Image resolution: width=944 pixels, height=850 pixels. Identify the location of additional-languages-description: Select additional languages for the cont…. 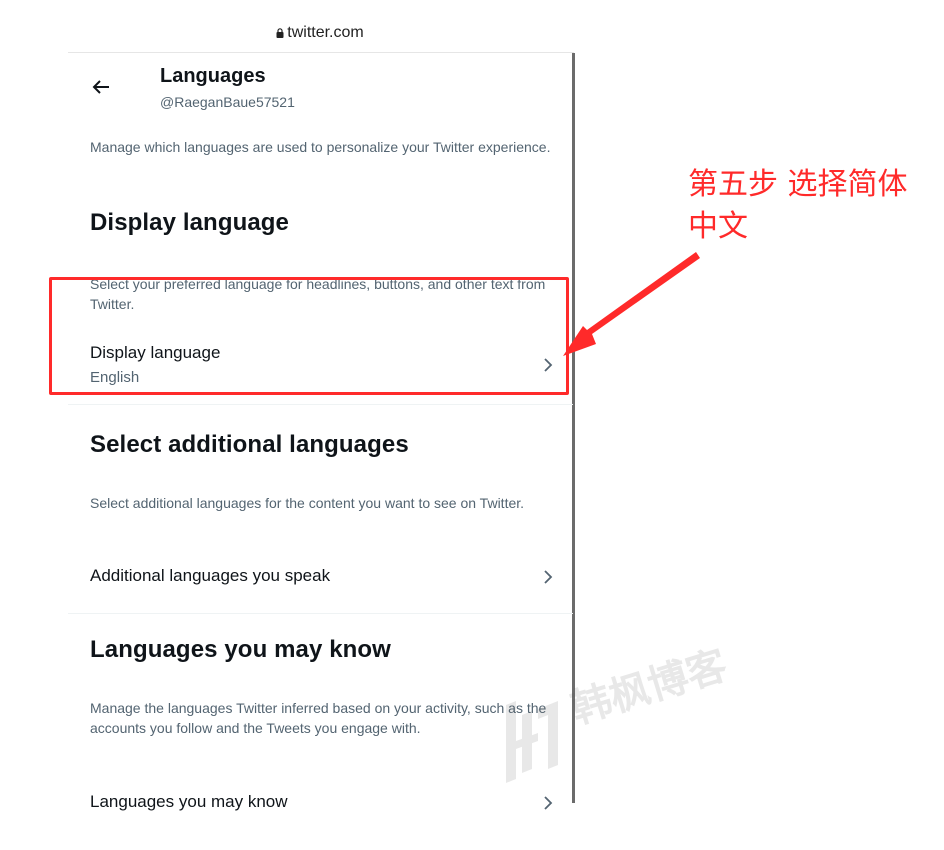
(307, 503).